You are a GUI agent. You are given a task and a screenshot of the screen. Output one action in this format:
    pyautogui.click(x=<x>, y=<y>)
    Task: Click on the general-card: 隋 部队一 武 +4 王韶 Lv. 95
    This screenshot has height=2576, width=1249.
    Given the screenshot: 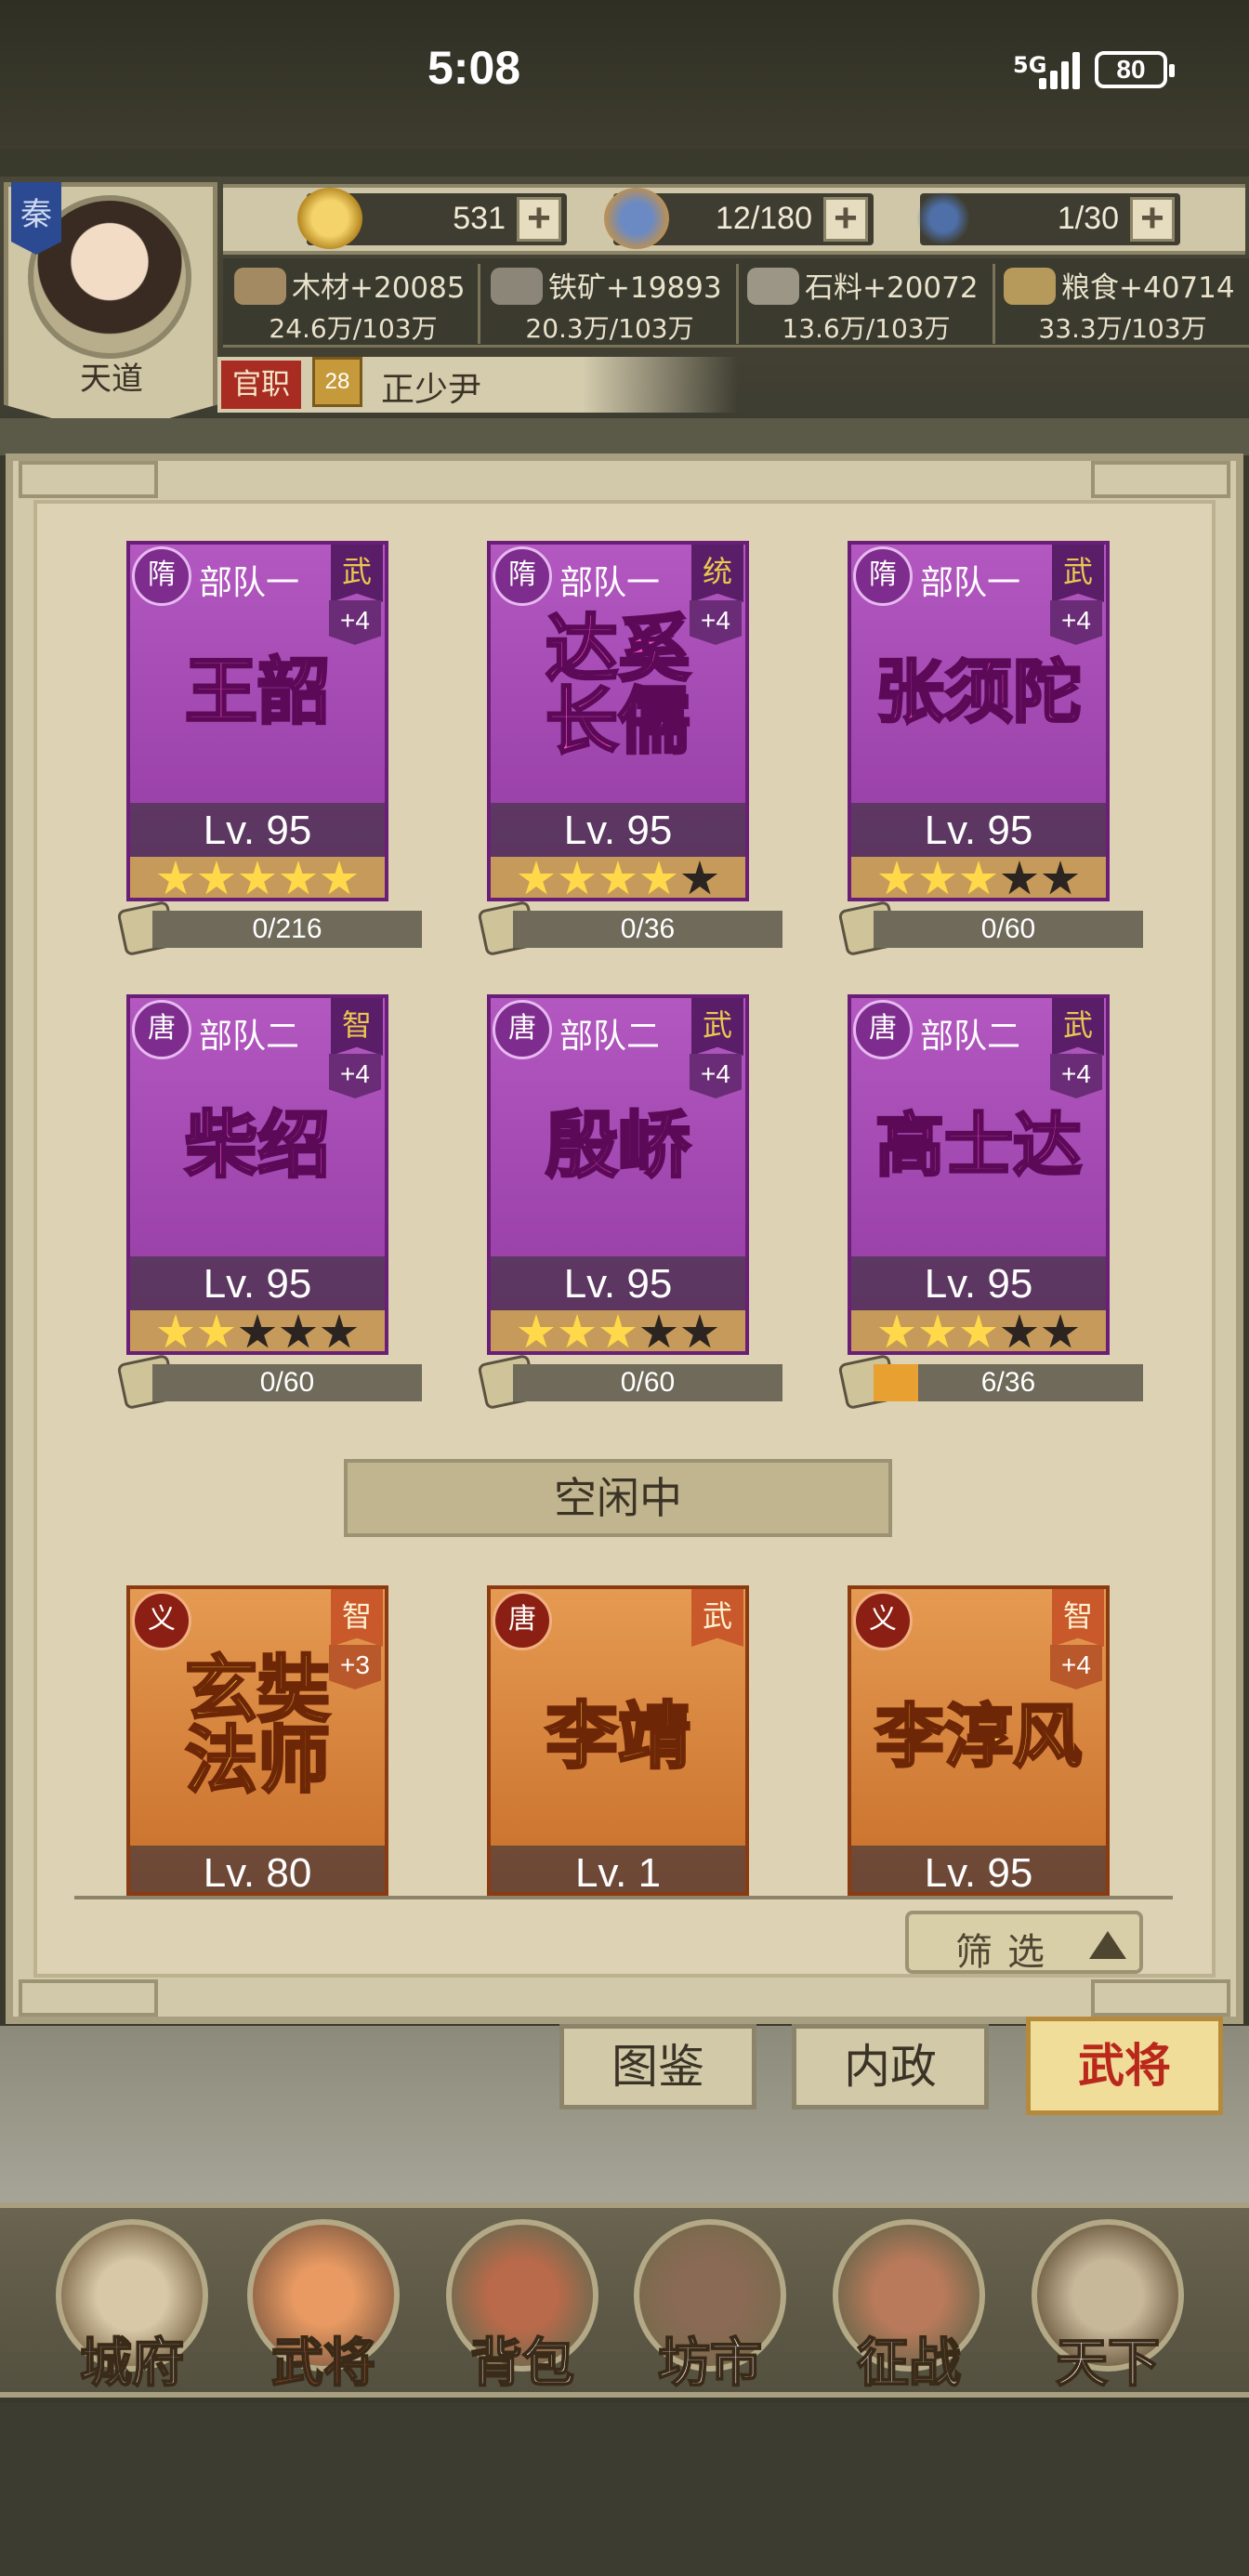 What is the action you would take?
    pyautogui.click(x=257, y=721)
    